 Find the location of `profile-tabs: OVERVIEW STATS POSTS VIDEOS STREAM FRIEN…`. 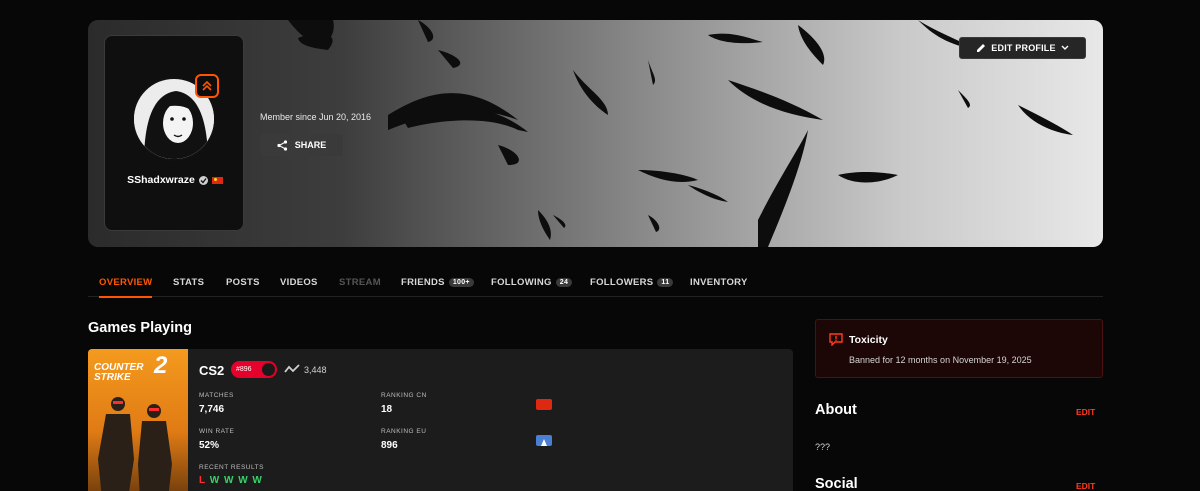

profile-tabs: OVERVIEW STATS POSTS VIDEOS STREAM FRIEN… is located at coordinates (595, 284).